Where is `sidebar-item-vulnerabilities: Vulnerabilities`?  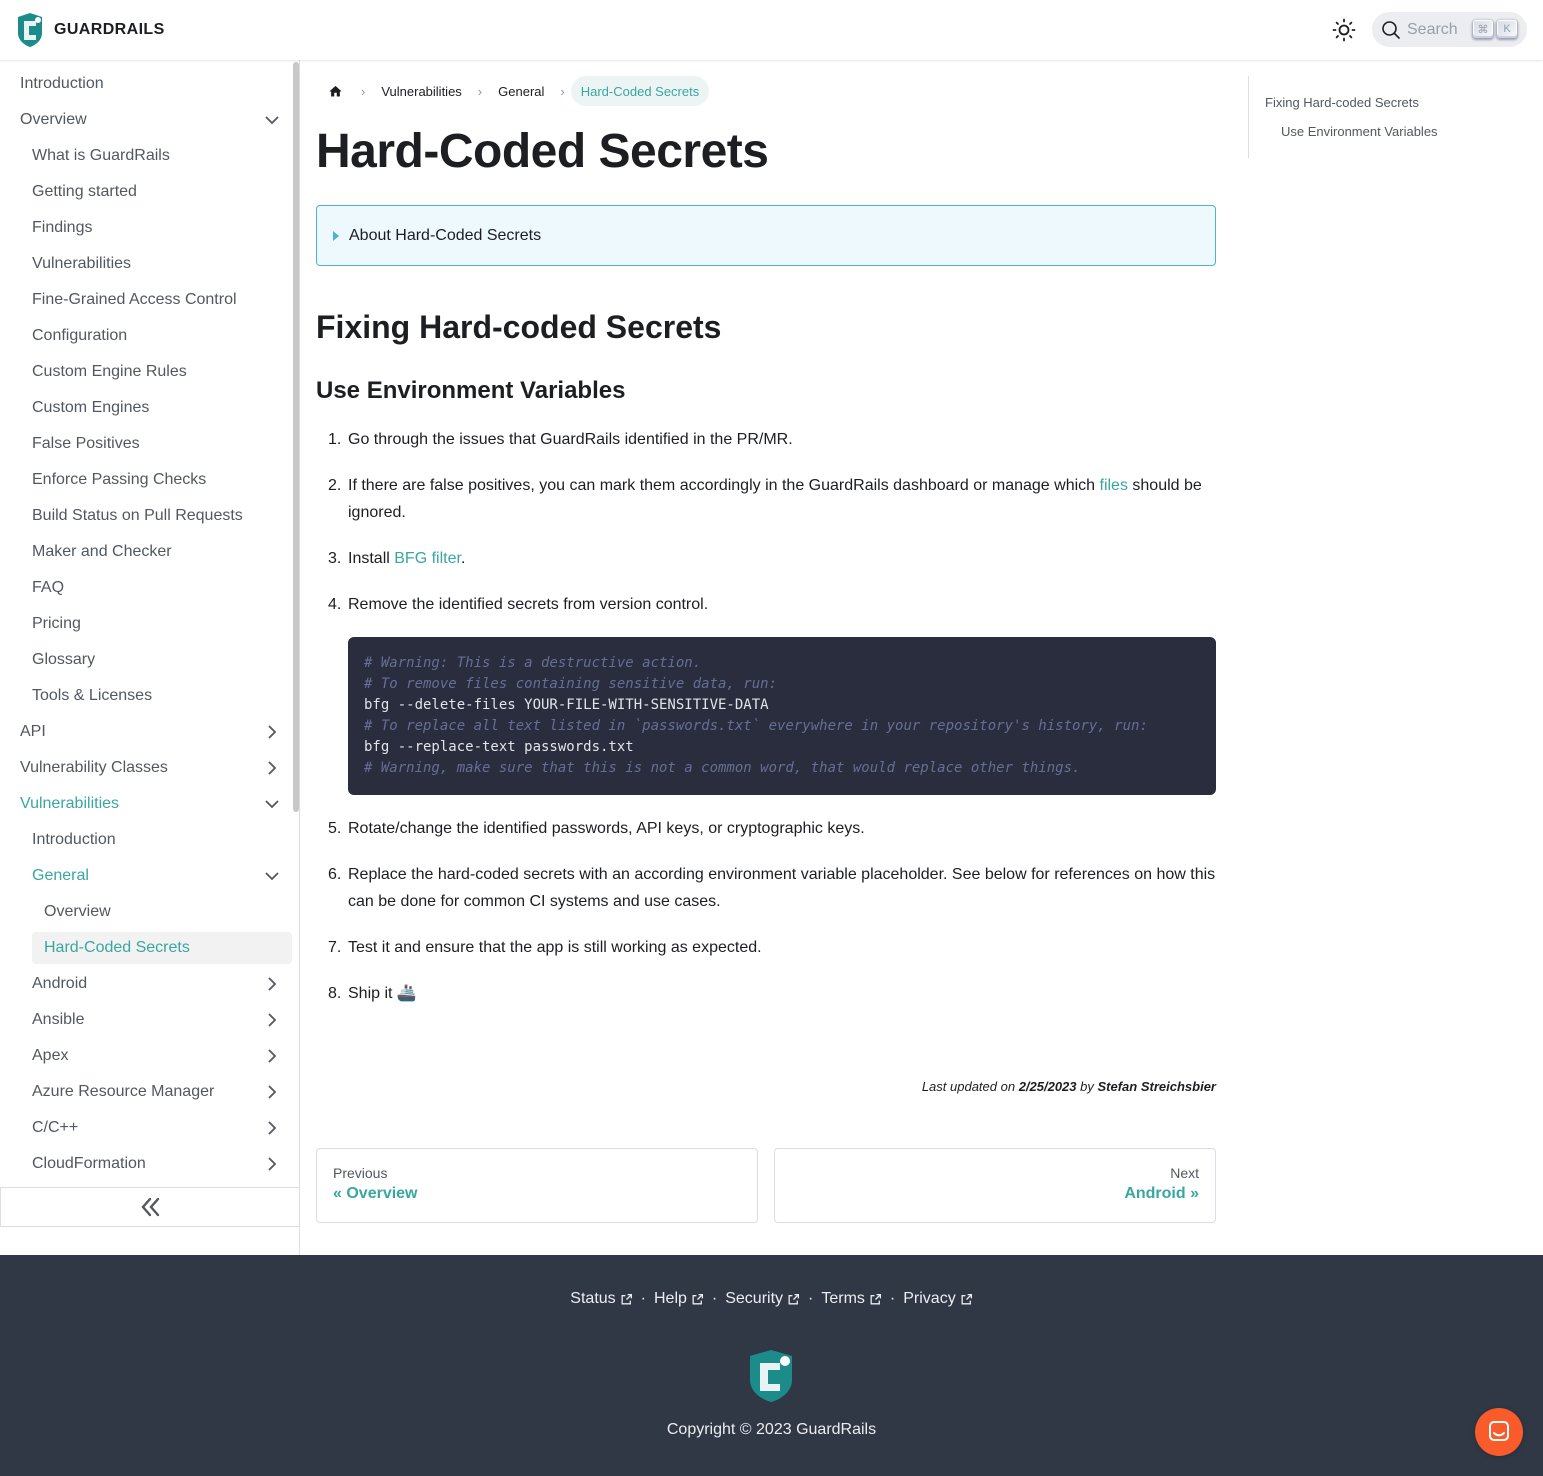
sidebar-item-vulnerabilities: Vulnerabilities is located at coordinates (154, 804).